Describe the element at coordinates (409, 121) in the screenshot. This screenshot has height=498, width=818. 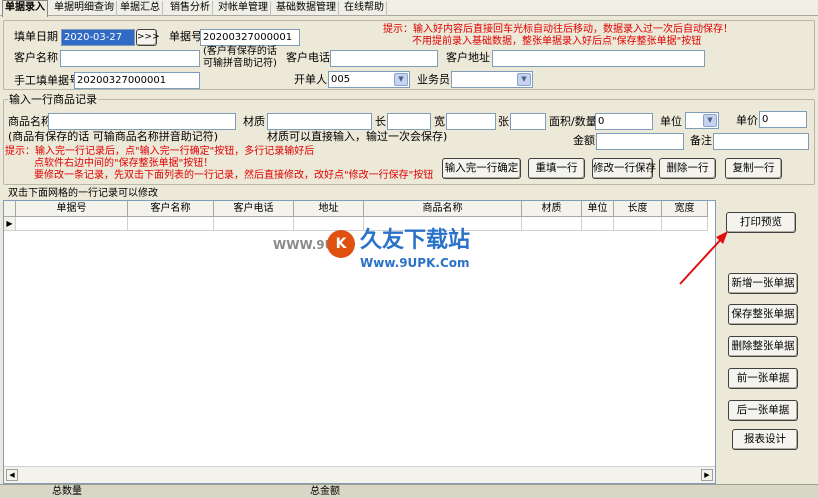
I see `length-field` at that location.